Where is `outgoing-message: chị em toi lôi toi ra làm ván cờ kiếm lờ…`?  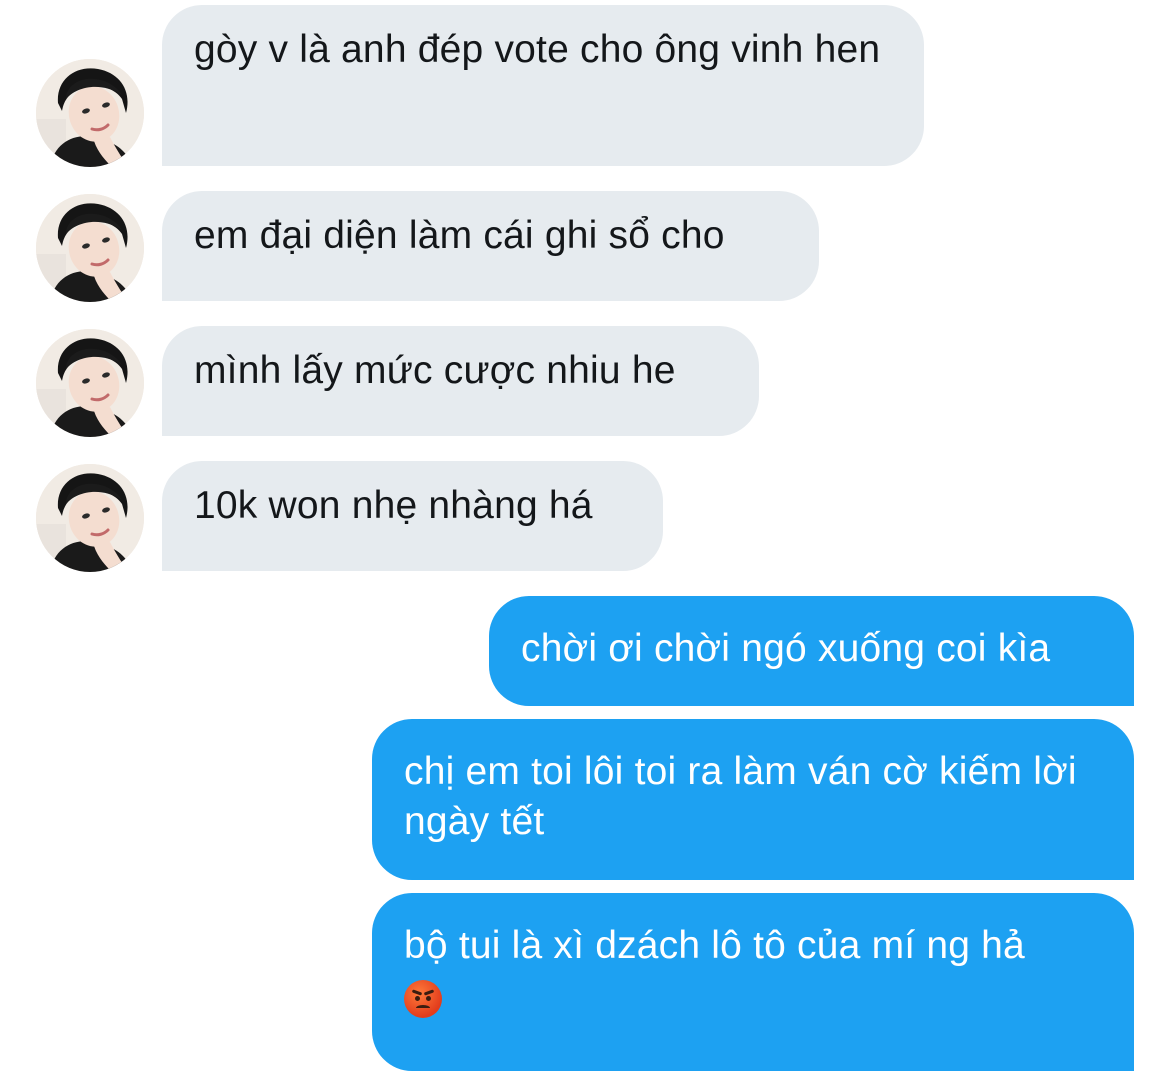
outgoing-message: chị em toi lôi toi ra làm ván cờ kiếm lờ… is located at coordinates (753, 799).